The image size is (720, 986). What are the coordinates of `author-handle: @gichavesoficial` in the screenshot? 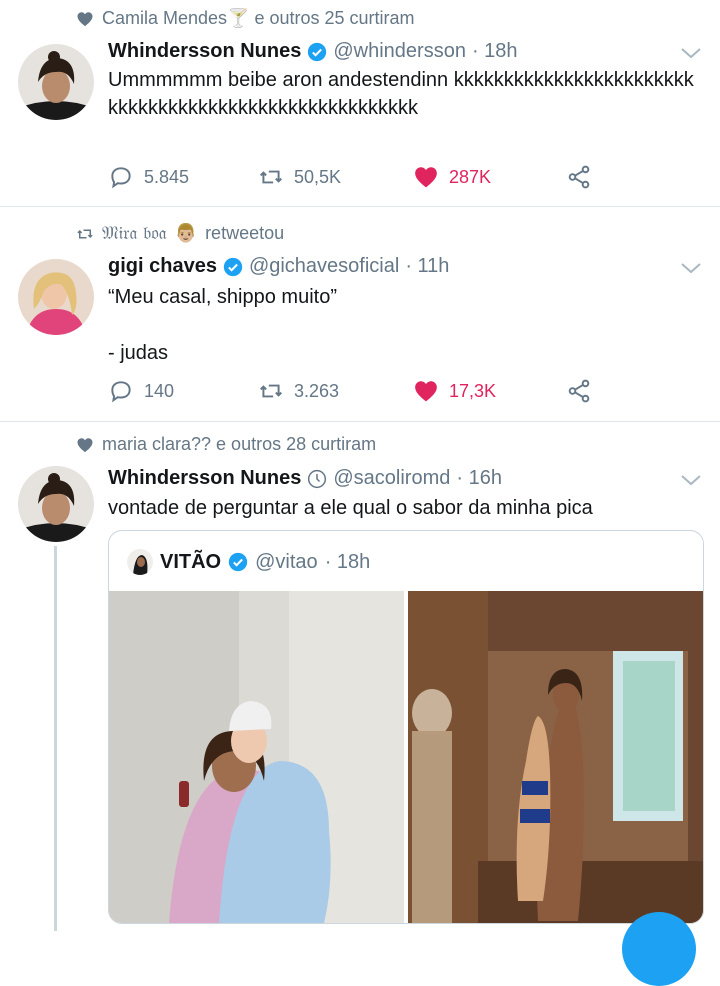 It's located at (324, 266).